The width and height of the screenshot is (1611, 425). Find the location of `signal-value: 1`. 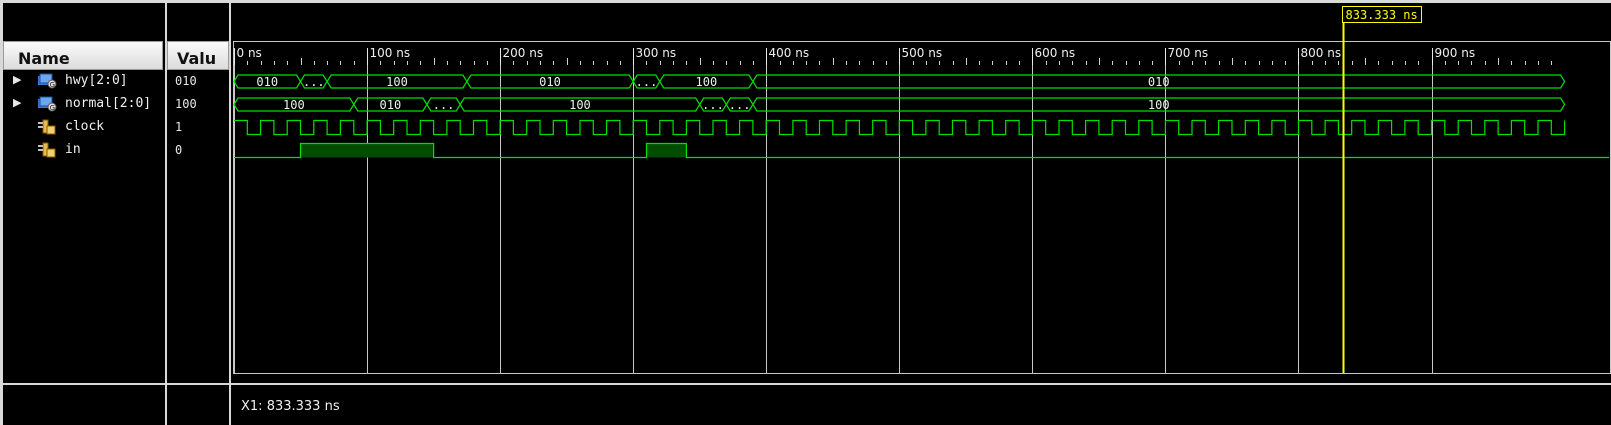

signal-value: 1 is located at coordinates (179, 127).